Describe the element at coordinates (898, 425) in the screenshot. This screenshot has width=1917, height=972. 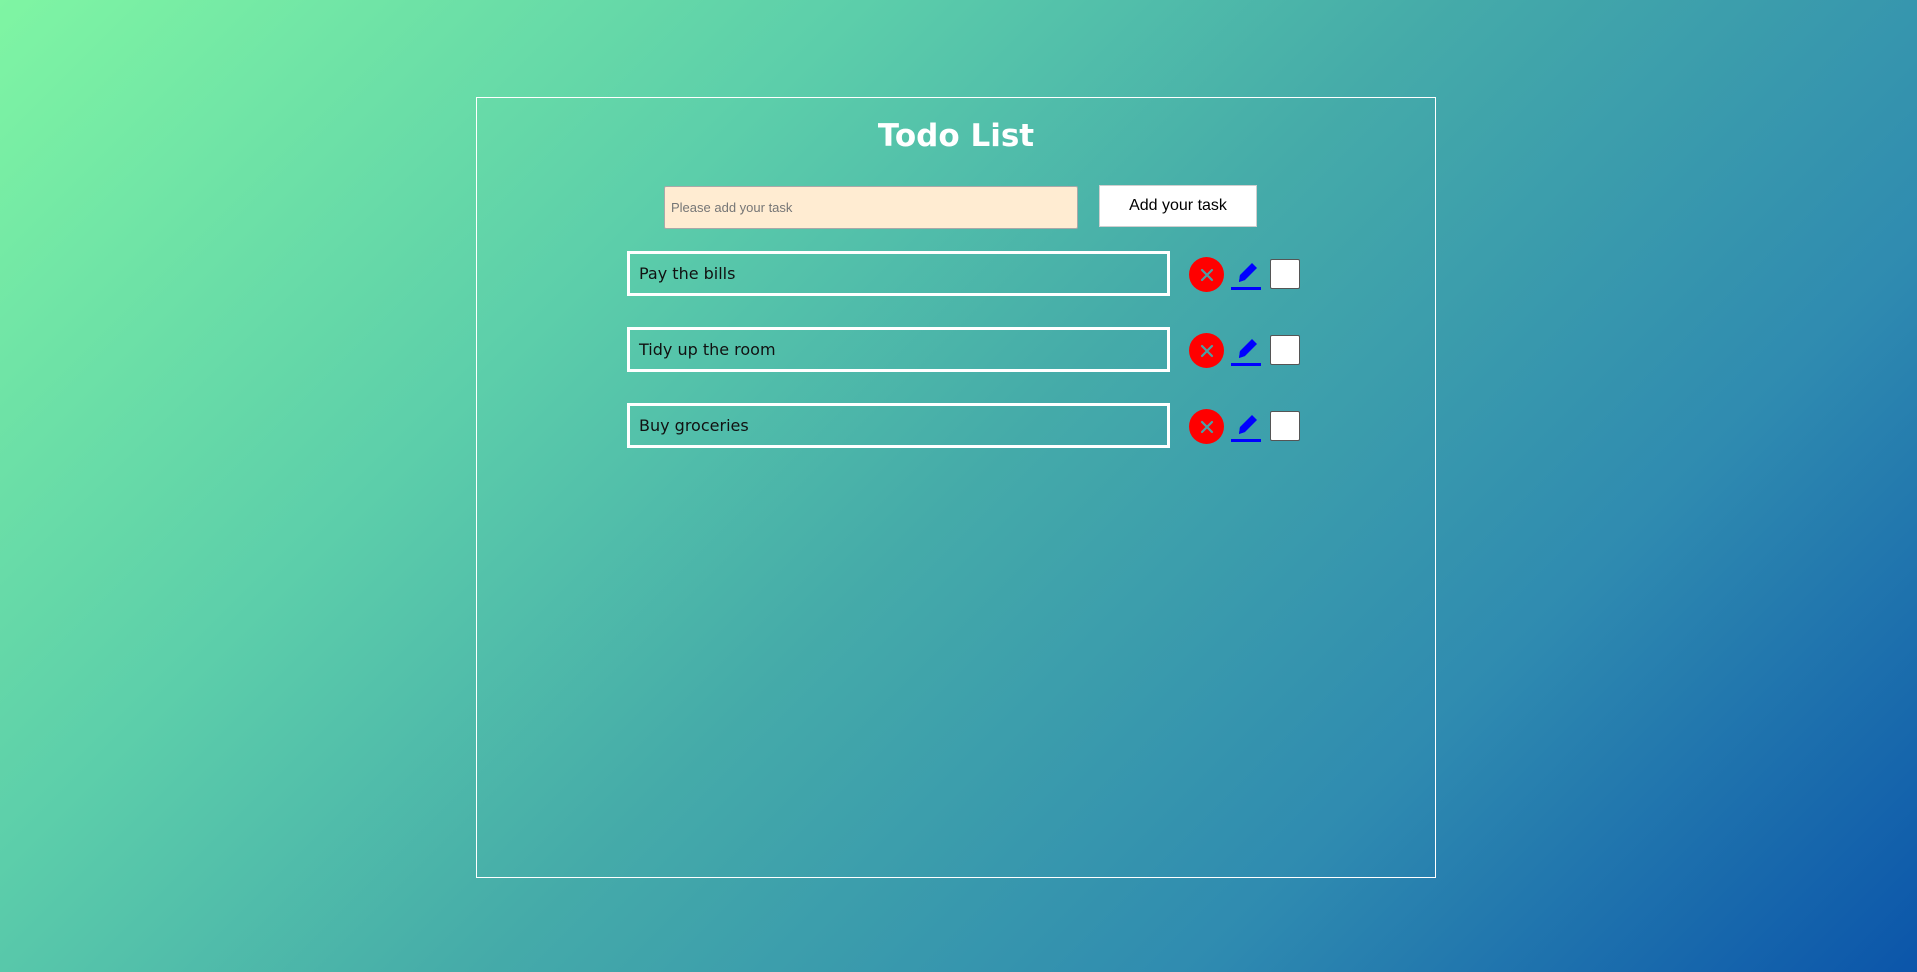
I see `todo-item-text: Buy groceries` at that location.